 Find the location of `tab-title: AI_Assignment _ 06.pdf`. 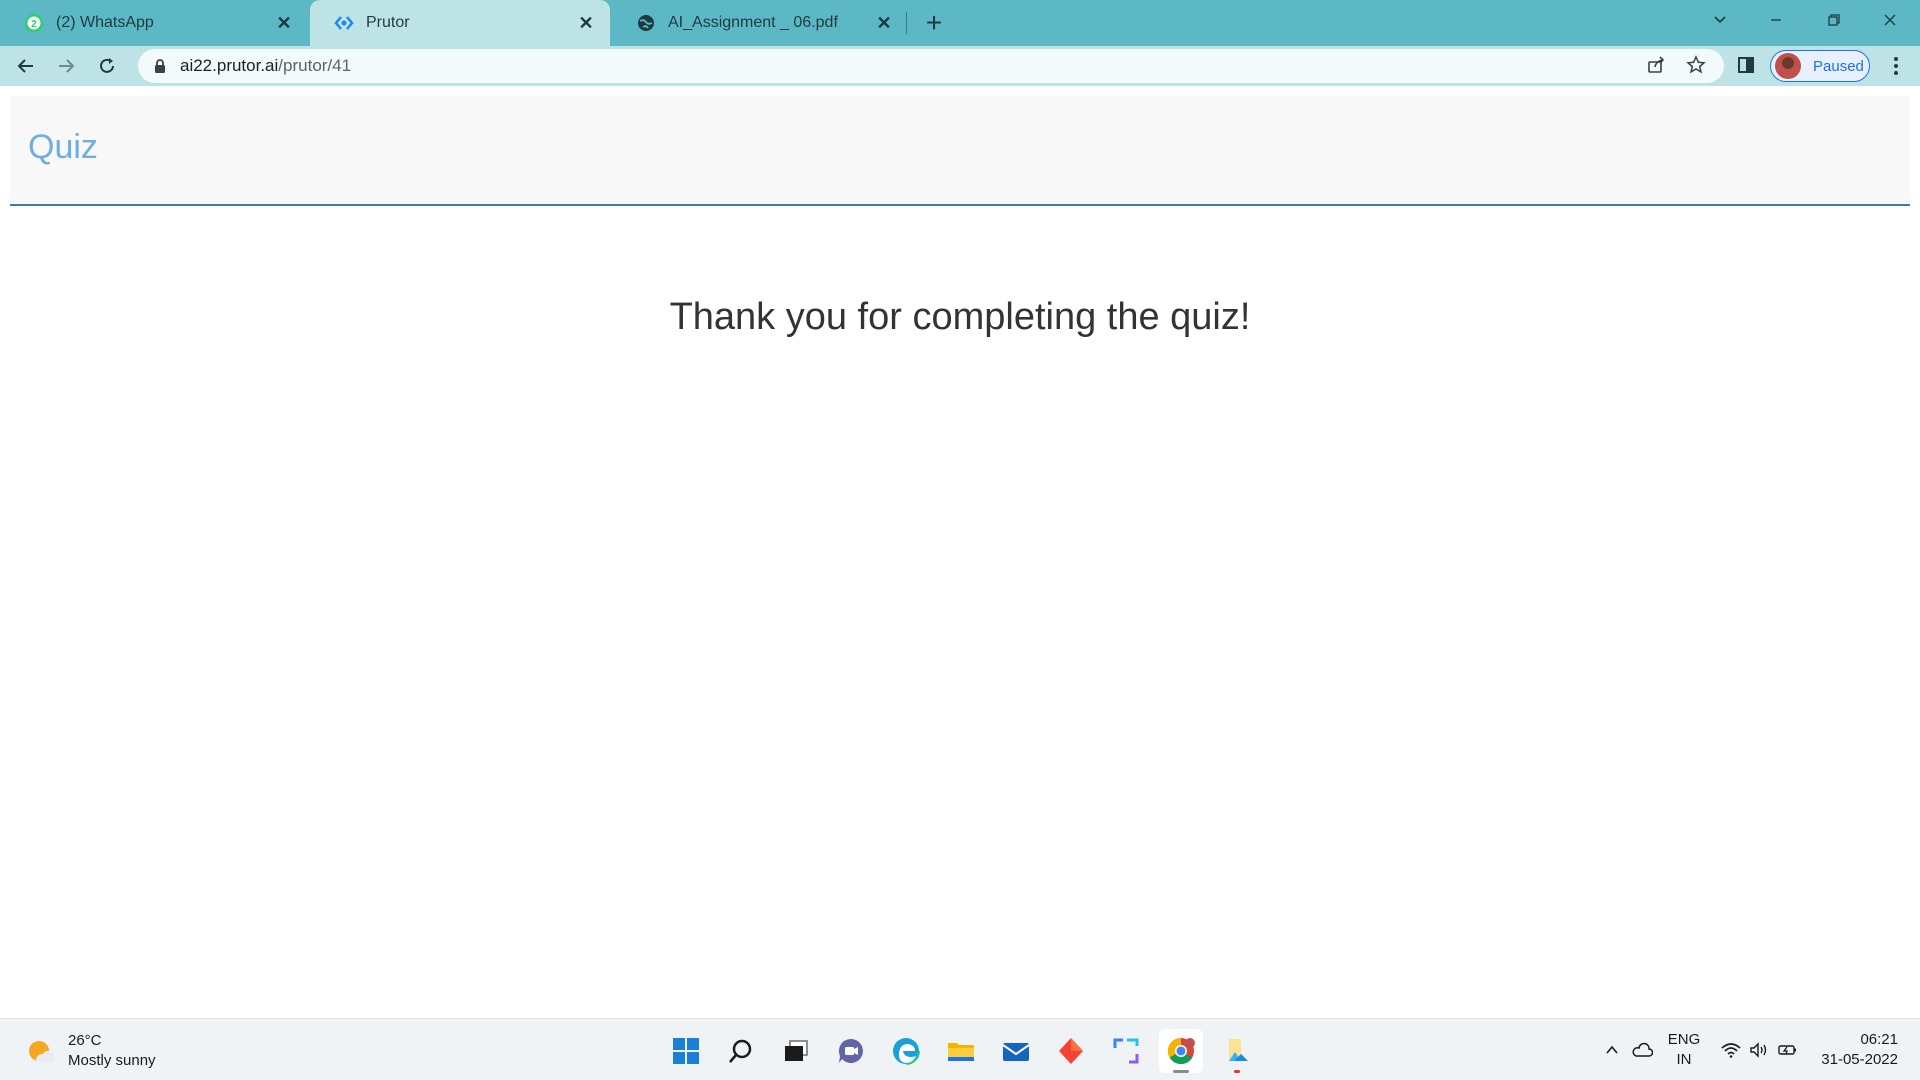

tab-title: AI_Assignment _ 06.pdf is located at coordinates (753, 22).